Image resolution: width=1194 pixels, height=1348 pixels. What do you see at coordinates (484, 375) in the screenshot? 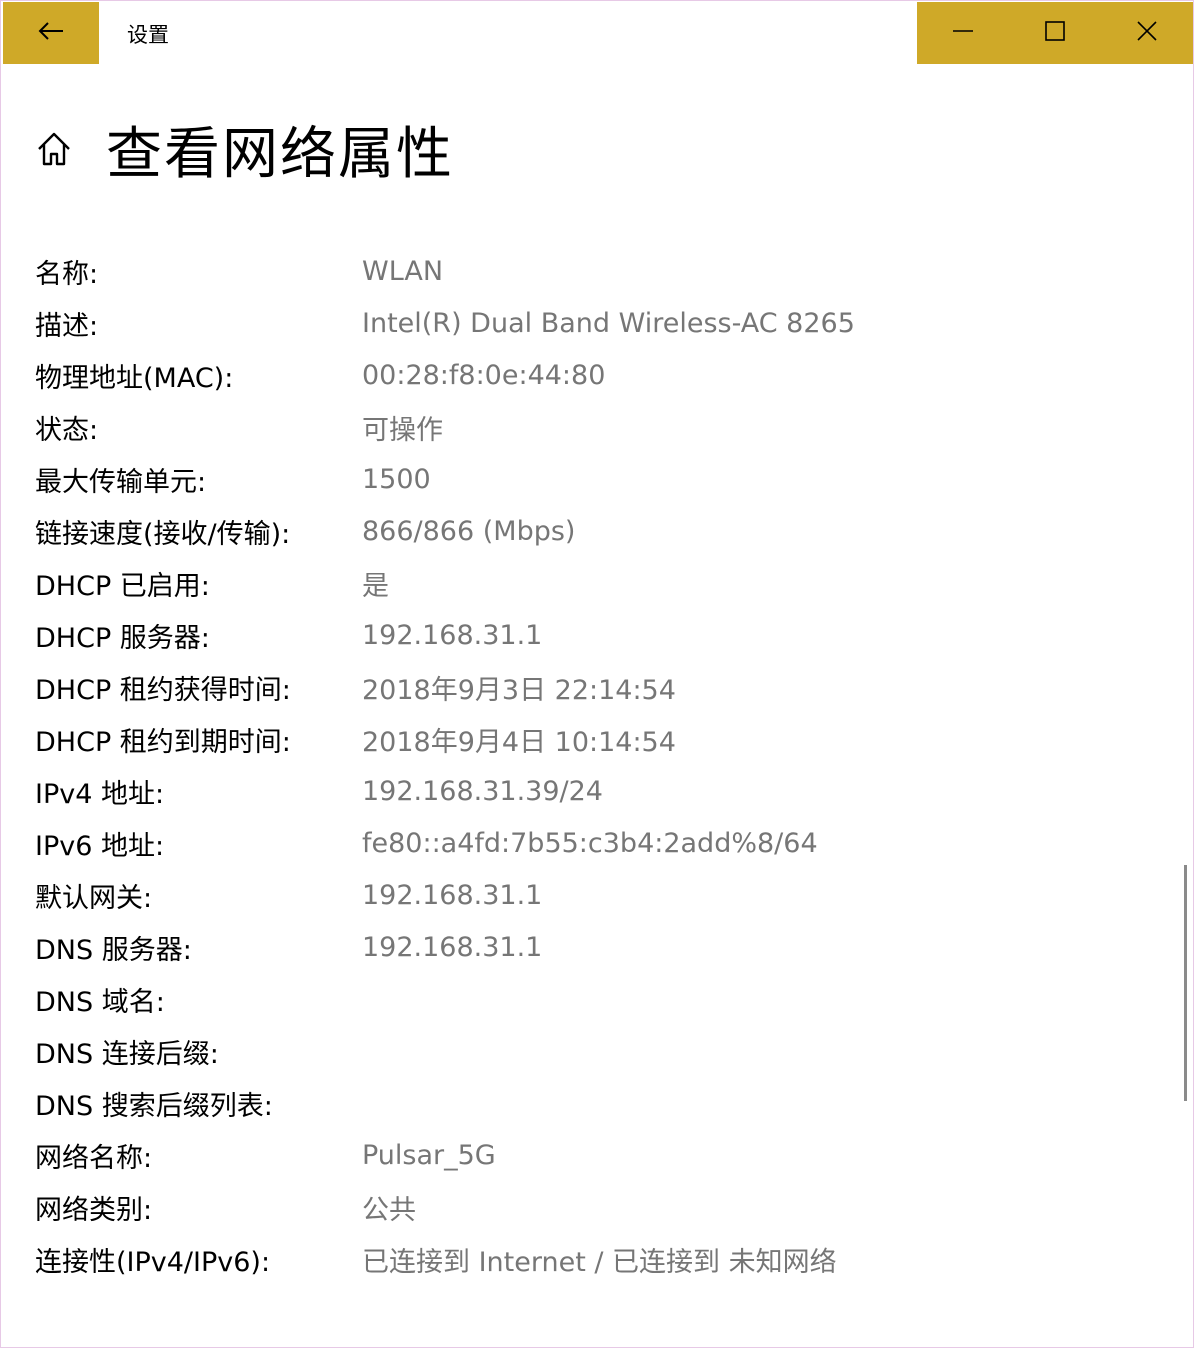
I see `property-value: 00:28:f8:0e:44:80` at bounding box center [484, 375].